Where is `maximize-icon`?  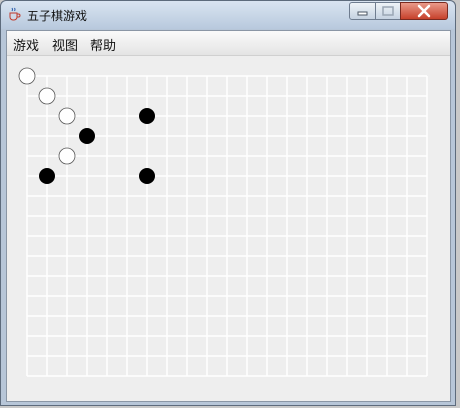
maximize-icon is located at coordinates (388, 11).